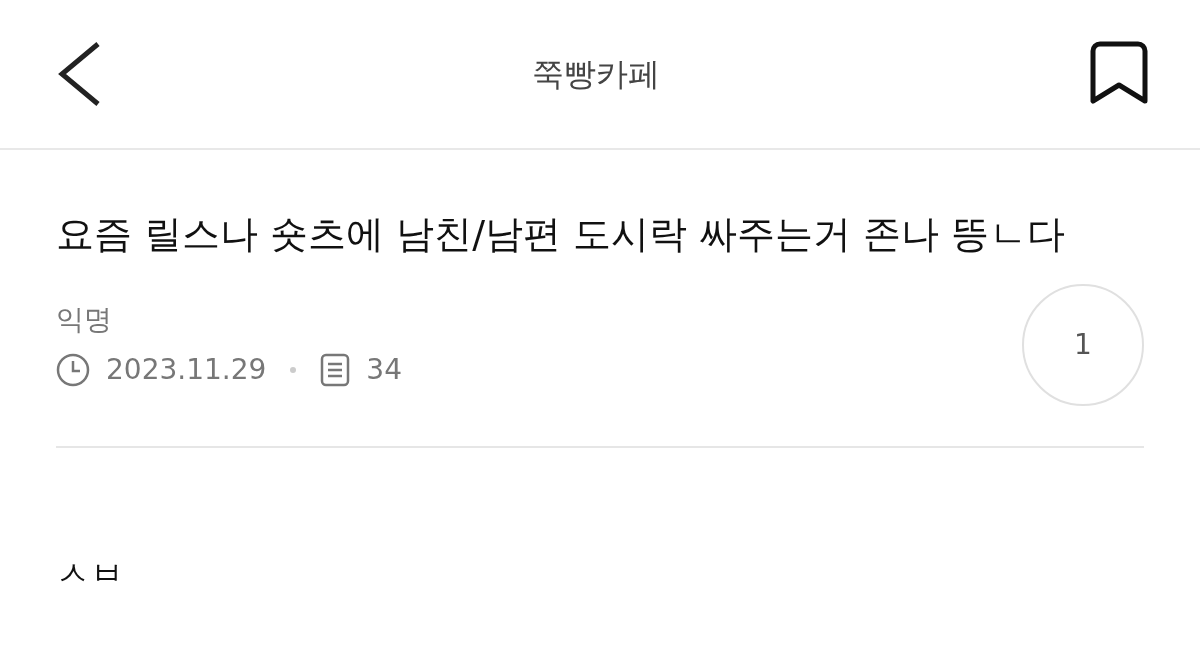 The width and height of the screenshot is (1200, 649). I want to click on document-icon, so click(335, 369).